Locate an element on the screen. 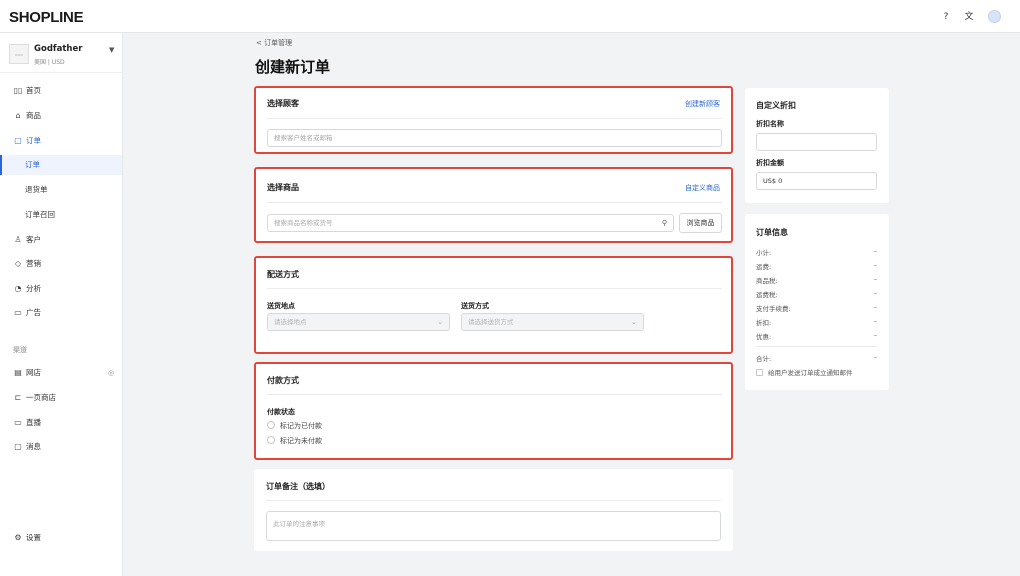  sidebar-item-live: ▭ 直播 is located at coordinates (61, 423).